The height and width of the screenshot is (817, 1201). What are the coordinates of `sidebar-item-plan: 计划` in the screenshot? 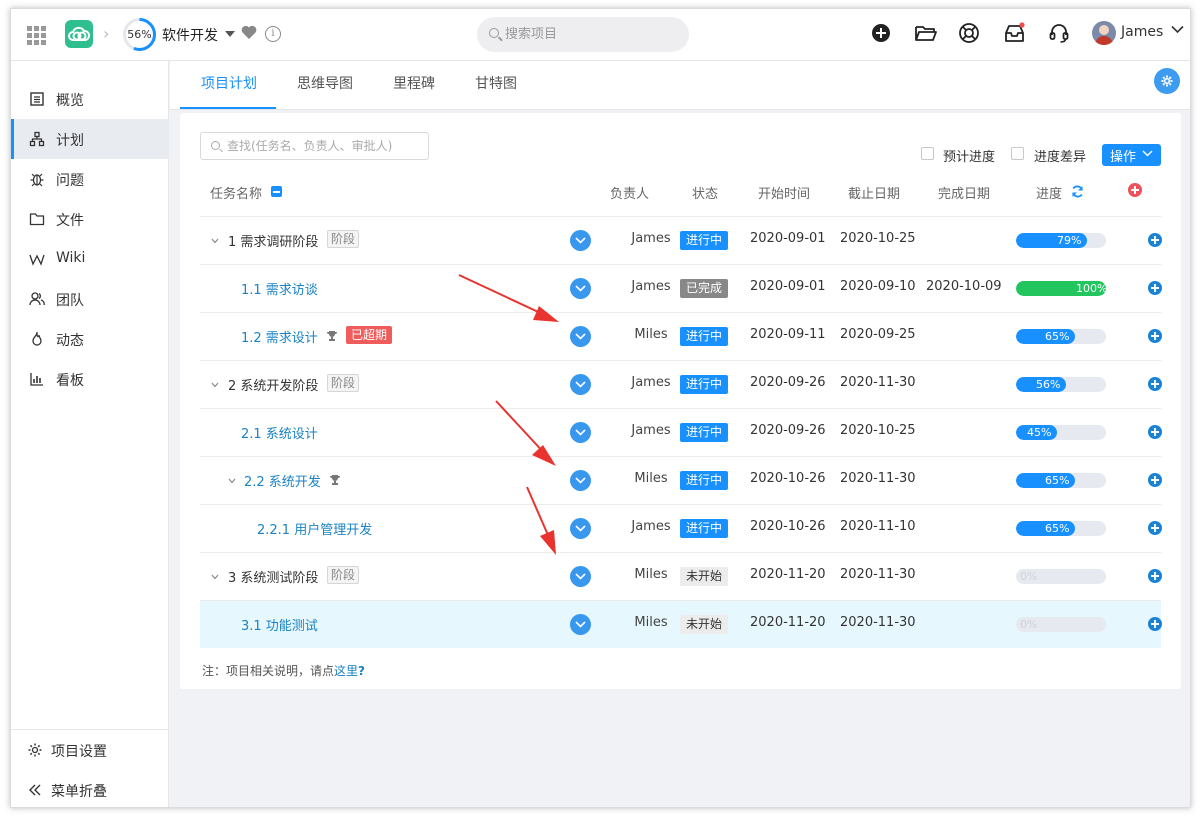 It's located at (90, 139).